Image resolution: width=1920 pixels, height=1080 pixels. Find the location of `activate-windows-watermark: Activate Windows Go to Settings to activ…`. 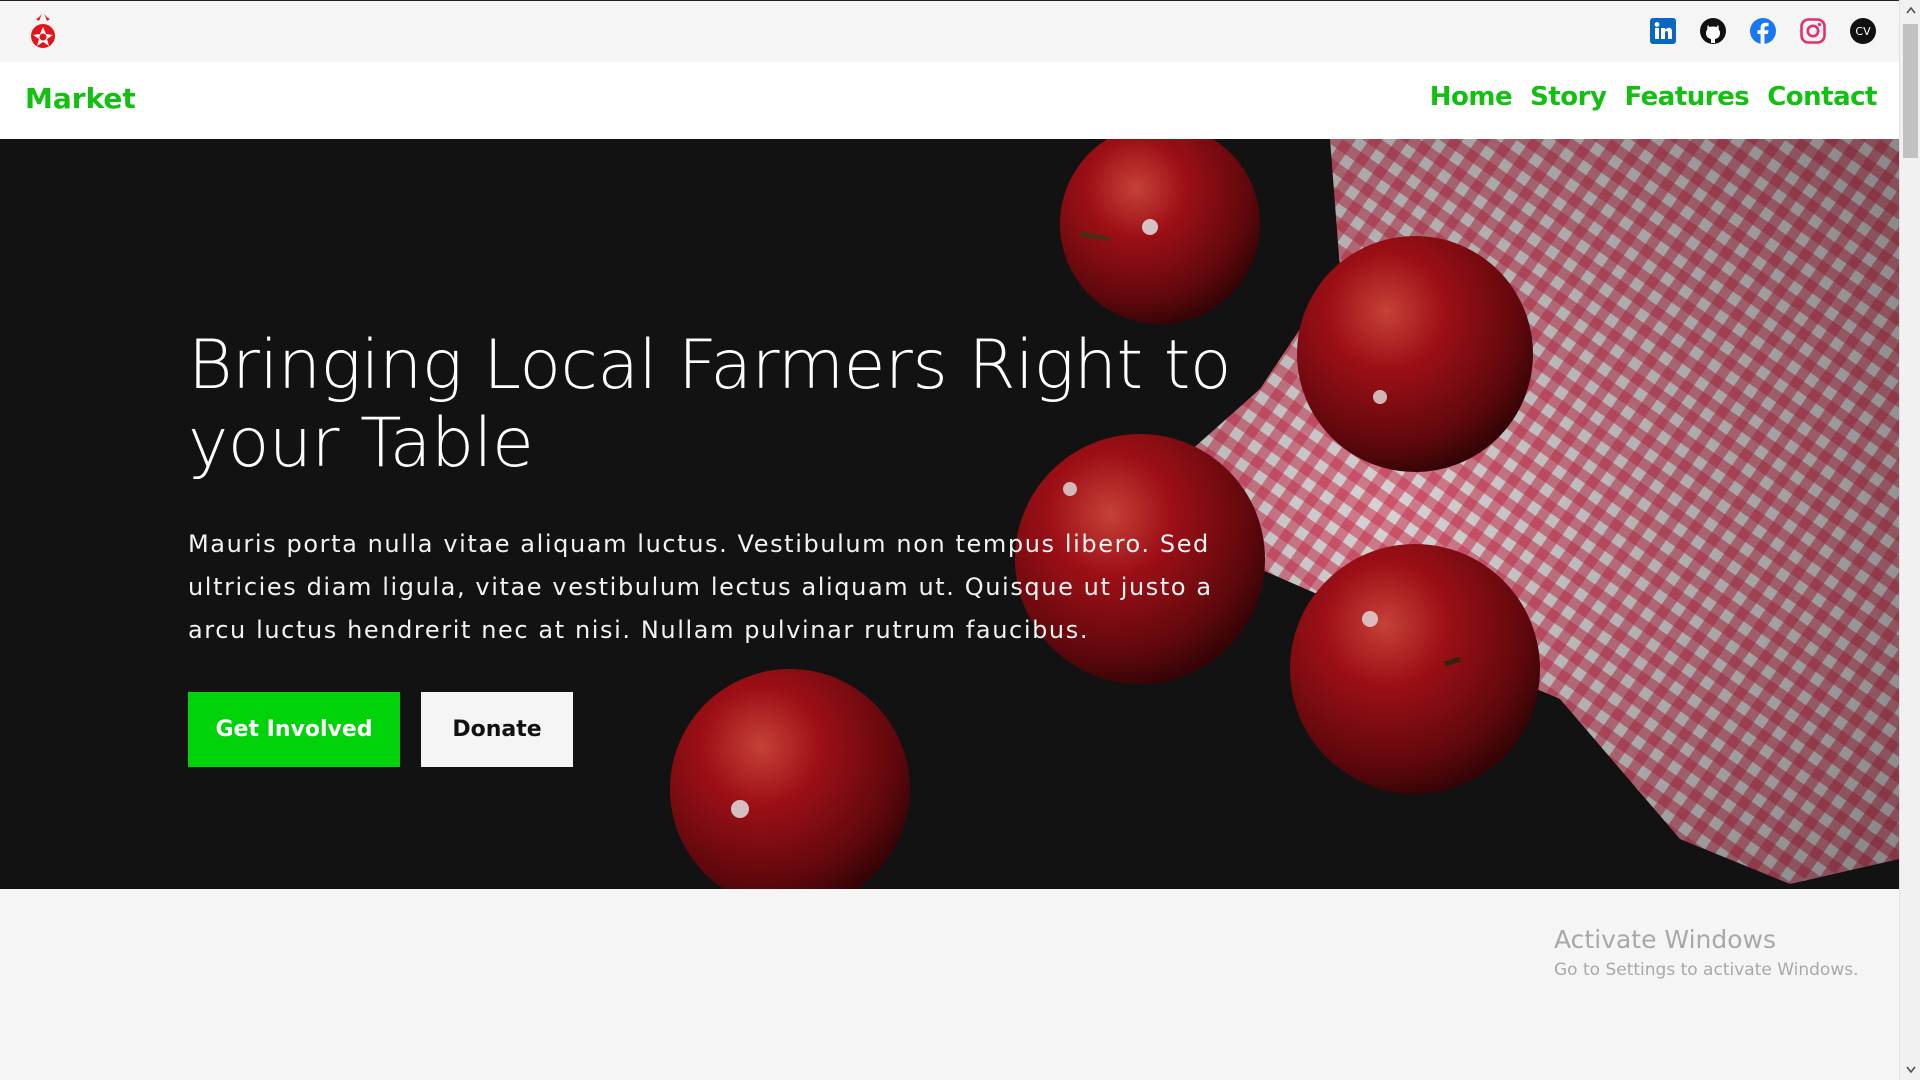

activate-windows-watermark: Activate Windows Go to Settings to activ… is located at coordinates (1706, 952).